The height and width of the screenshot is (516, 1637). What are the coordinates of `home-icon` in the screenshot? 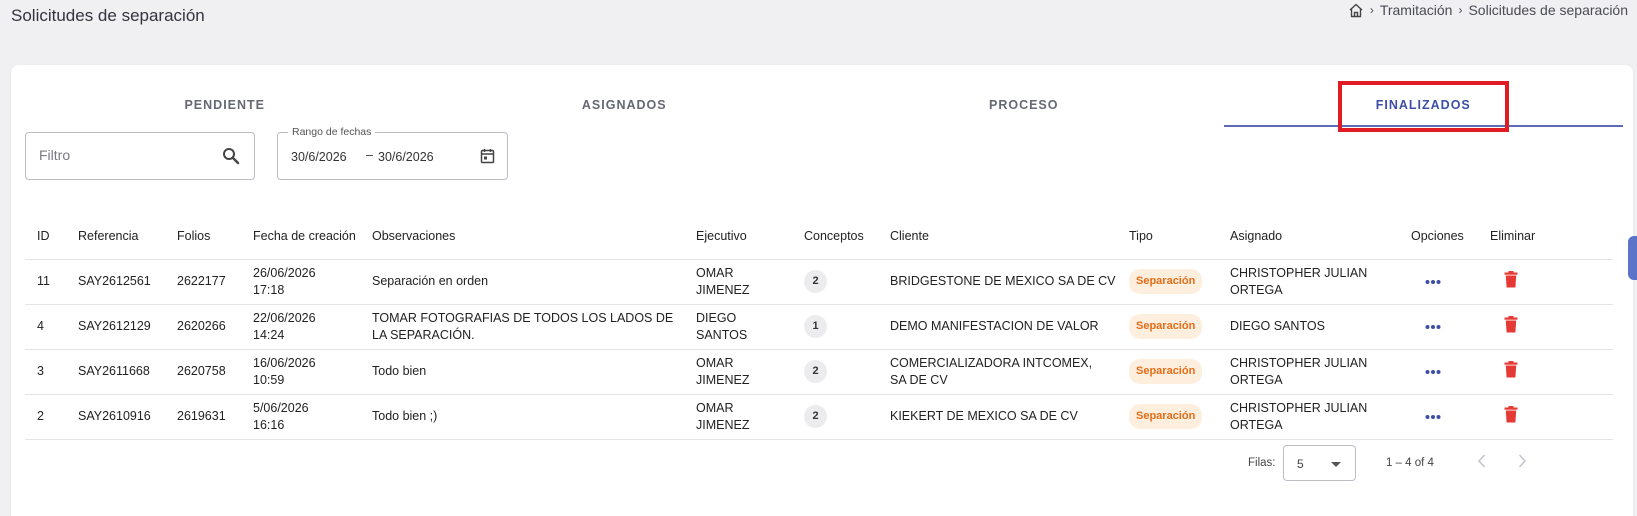 It's located at (1356, 10).